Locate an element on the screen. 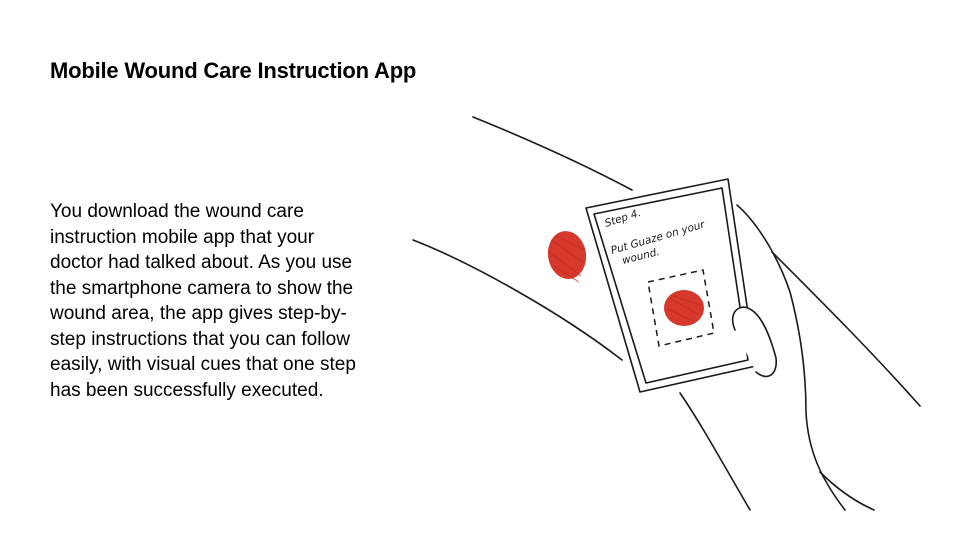 This screenshot has width=960, height=540. arm-wound is located at coordinates (567, 257).